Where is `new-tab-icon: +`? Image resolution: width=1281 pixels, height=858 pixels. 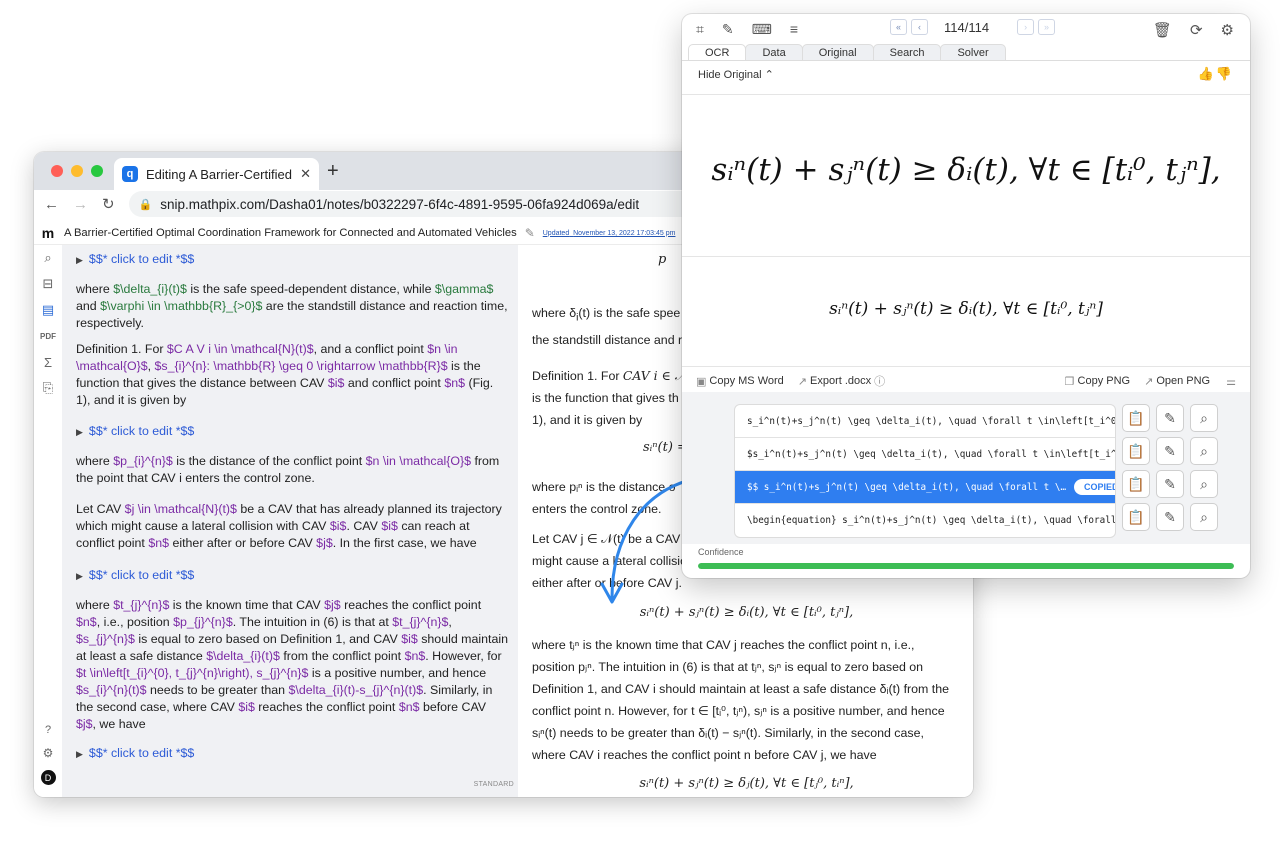
new-tab-icon: + is located at coordinates (333, 171).